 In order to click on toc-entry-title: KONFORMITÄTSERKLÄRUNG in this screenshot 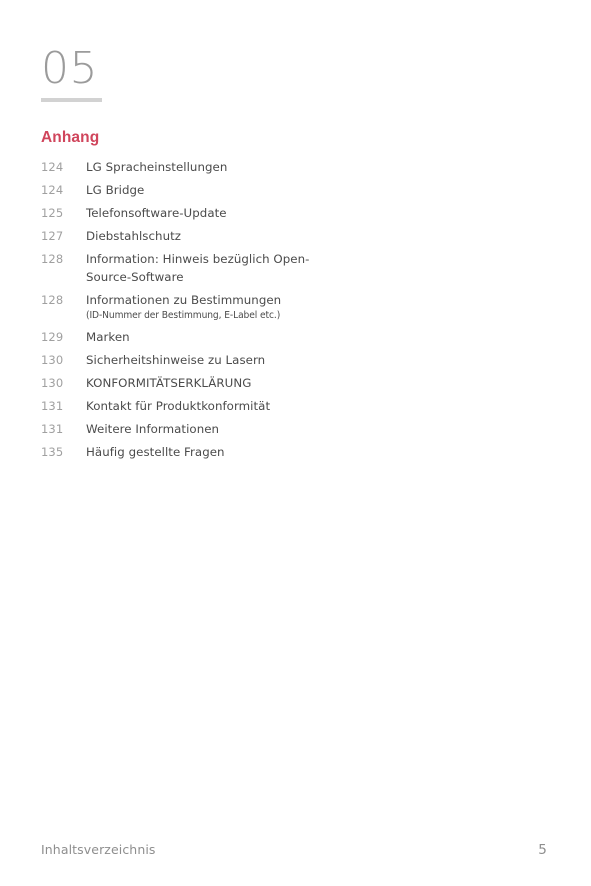, I will do `click(169, 382)`.